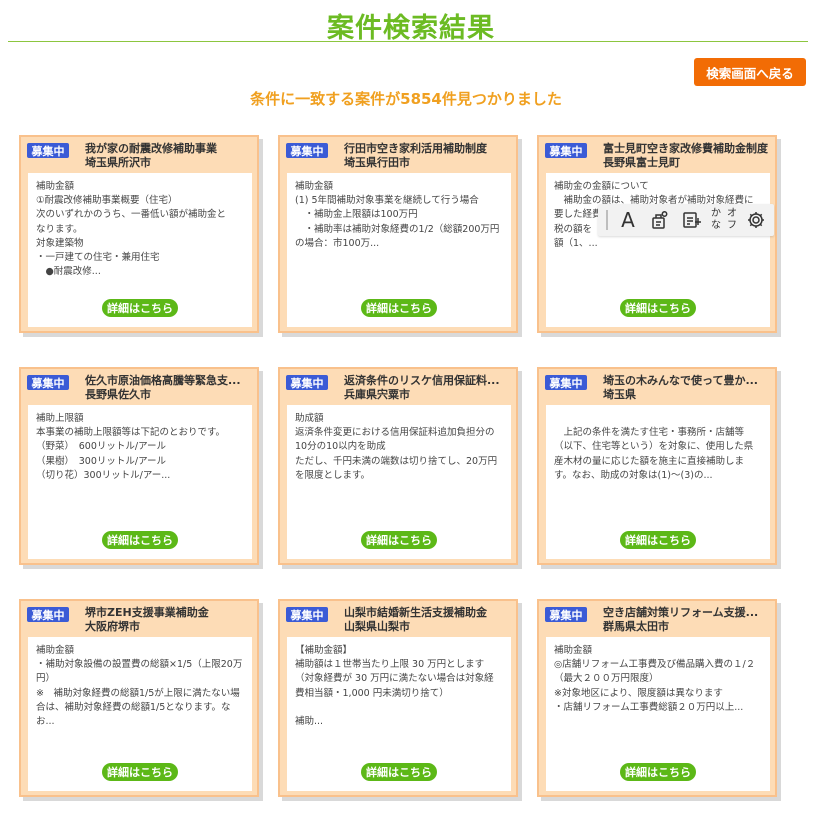 Image resolution: width=822 pixels, height=826 pixels. Describe the element at coordinates (430, 388) in the screenshot. I see `card-title: 返済条件のリスケ信用保証料... 兵庫県宍粟市` at that location.